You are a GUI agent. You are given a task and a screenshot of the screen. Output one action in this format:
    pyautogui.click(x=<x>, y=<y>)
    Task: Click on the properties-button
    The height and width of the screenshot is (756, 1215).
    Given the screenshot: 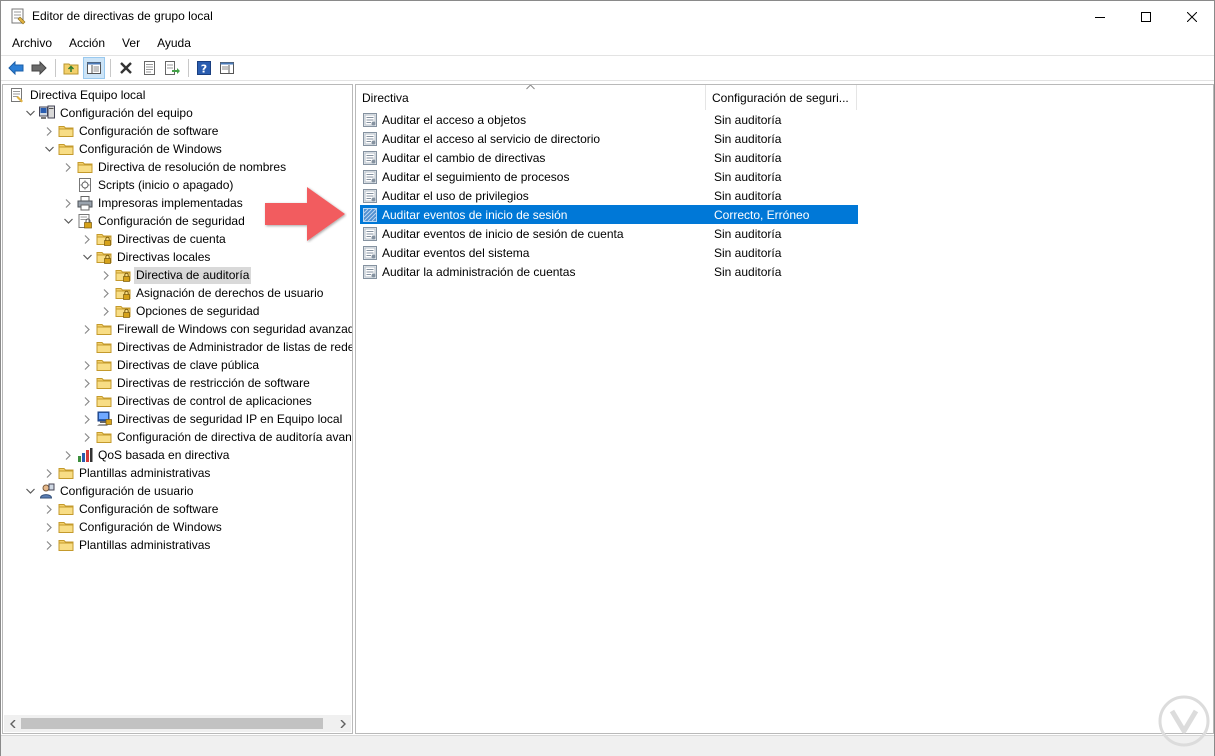 What is the action you would take?
    pyautogui.click(x=149, y=68)
    